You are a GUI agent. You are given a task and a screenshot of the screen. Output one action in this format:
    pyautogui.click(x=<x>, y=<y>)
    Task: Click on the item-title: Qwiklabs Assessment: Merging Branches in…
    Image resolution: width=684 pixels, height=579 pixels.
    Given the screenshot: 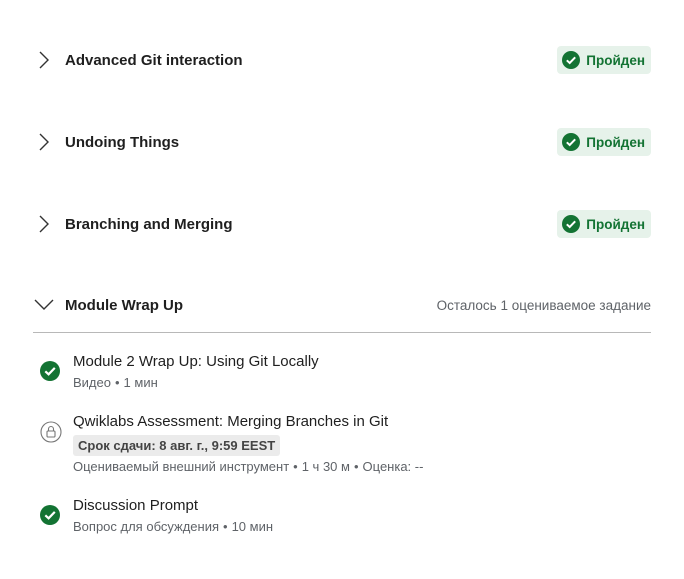 What is the action you would take?
    pyautogui.click(x=248, y=422)
    